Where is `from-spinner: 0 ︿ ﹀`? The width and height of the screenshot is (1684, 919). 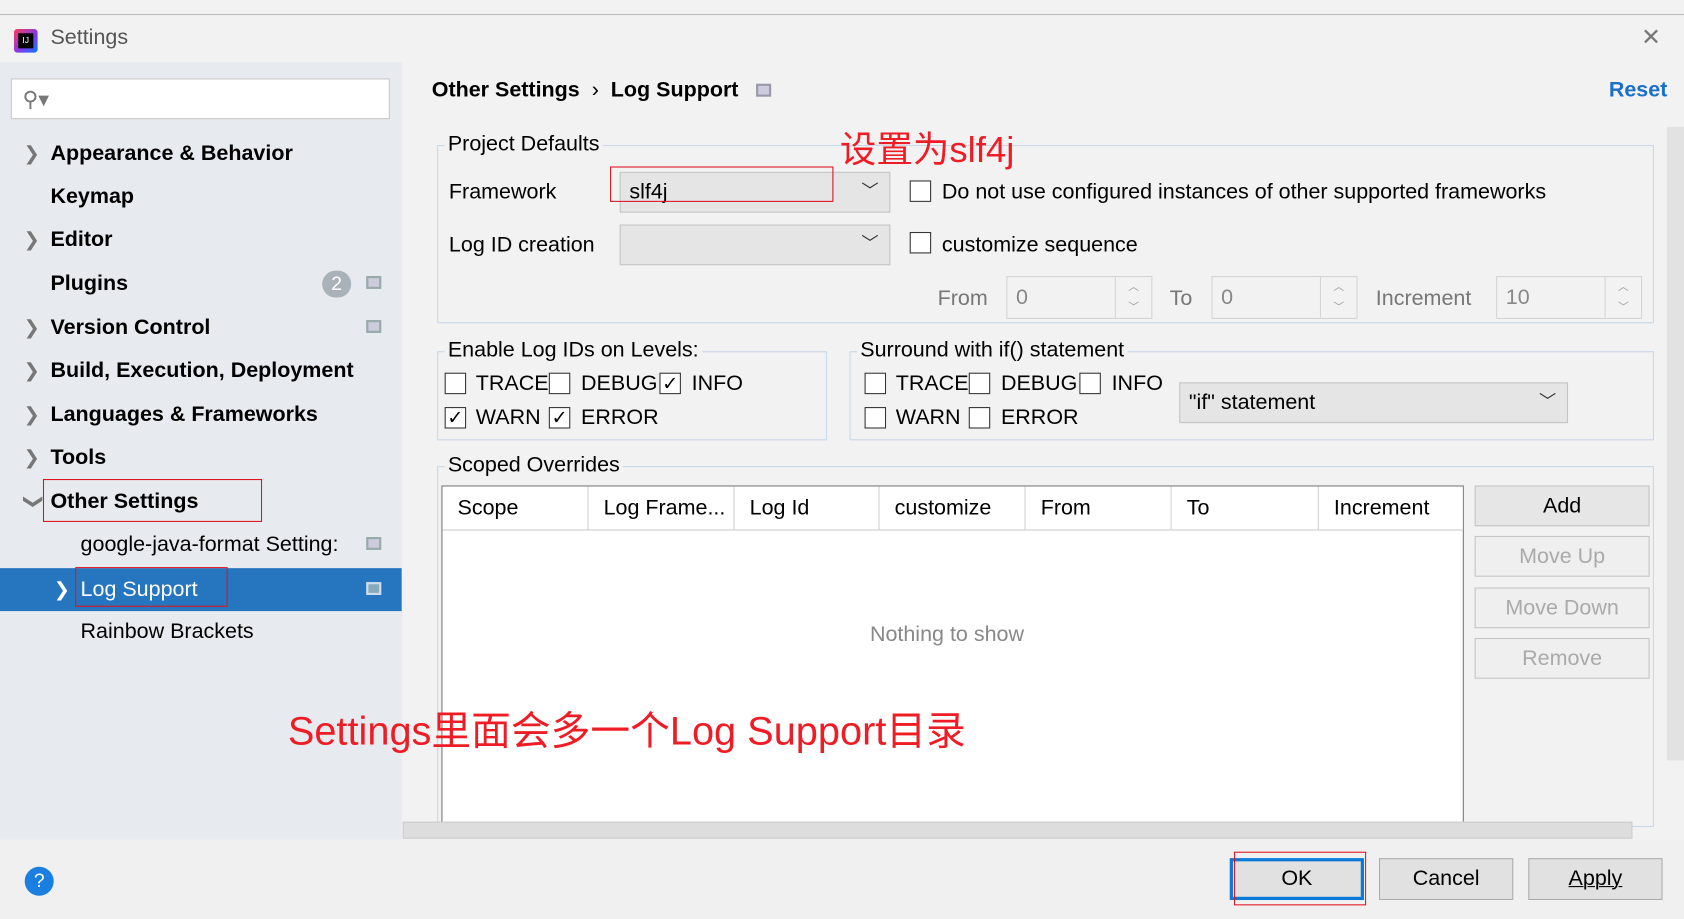 from-spinner: 0 ︿ ﹀ is located at coordinates (1079, 297).